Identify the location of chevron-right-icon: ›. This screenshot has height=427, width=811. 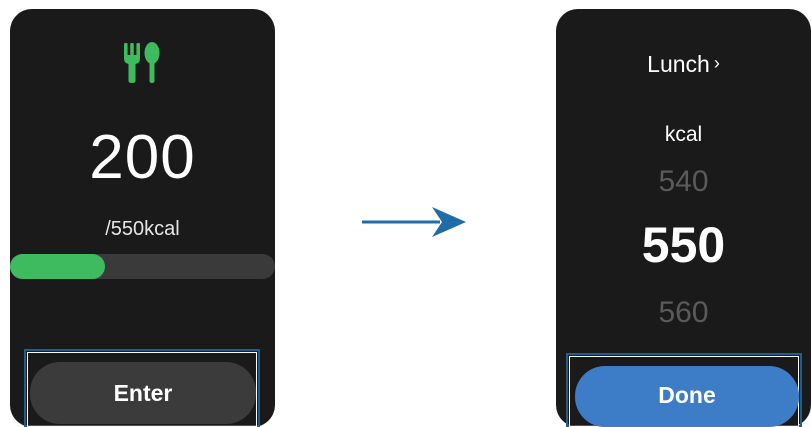
(716, 63).